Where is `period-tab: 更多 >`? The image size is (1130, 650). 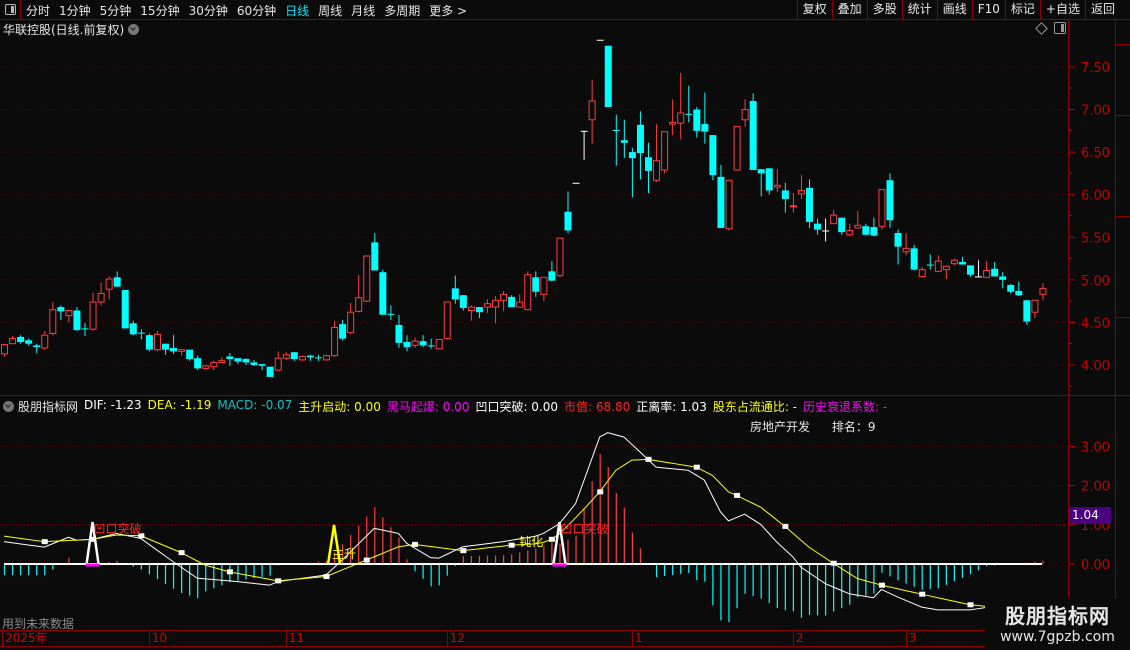 period-tab: 更多 > is located at coordinates (448, 10).